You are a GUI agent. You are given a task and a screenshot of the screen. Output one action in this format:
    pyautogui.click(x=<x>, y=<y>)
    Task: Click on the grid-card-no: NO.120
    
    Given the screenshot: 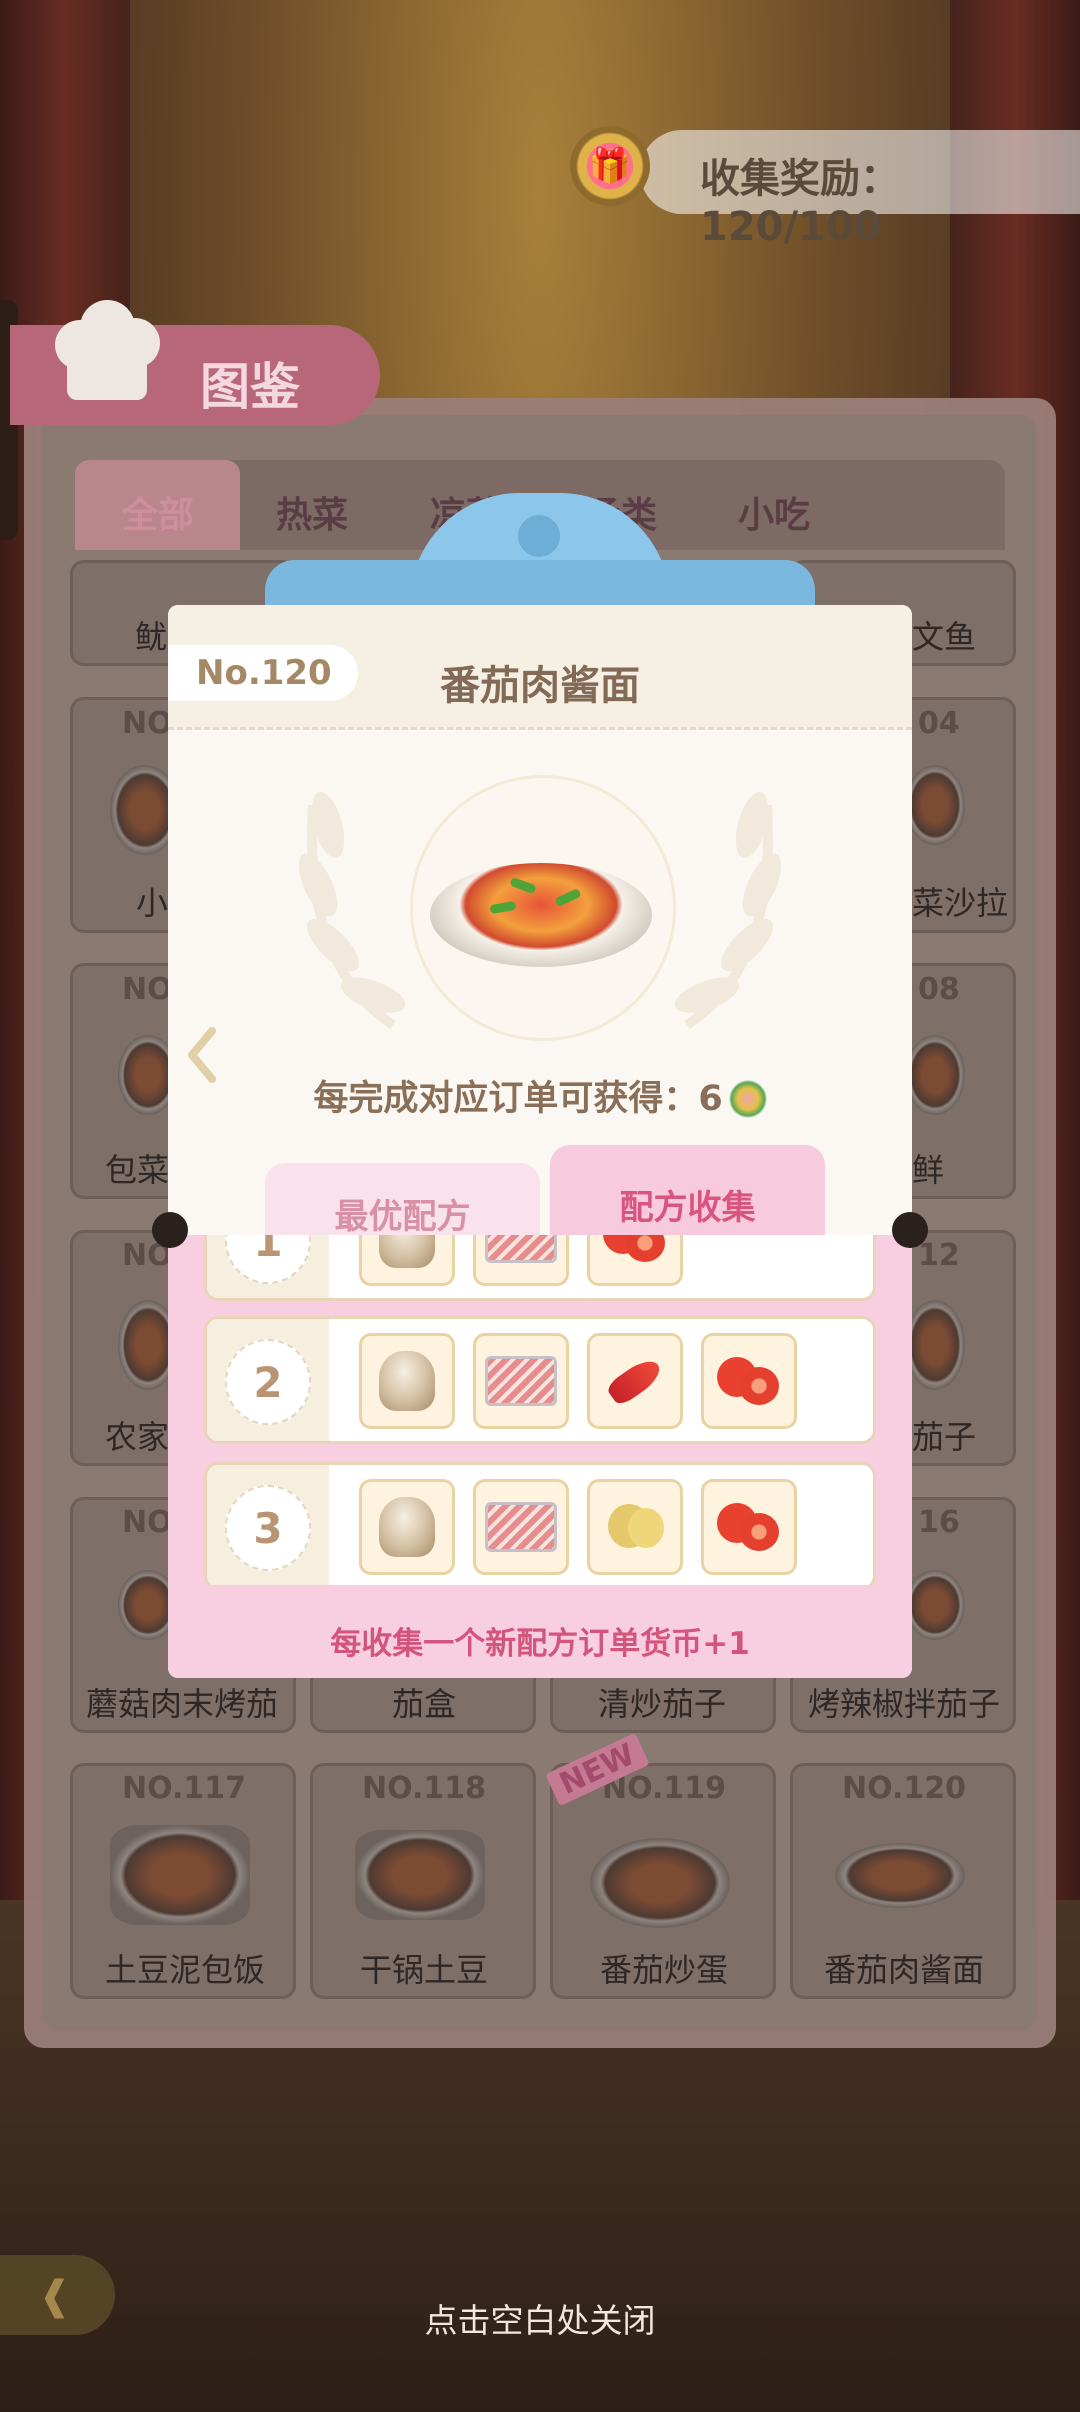 What is the action you would take?
    pyautogui.click(x=904, y=1788)
    